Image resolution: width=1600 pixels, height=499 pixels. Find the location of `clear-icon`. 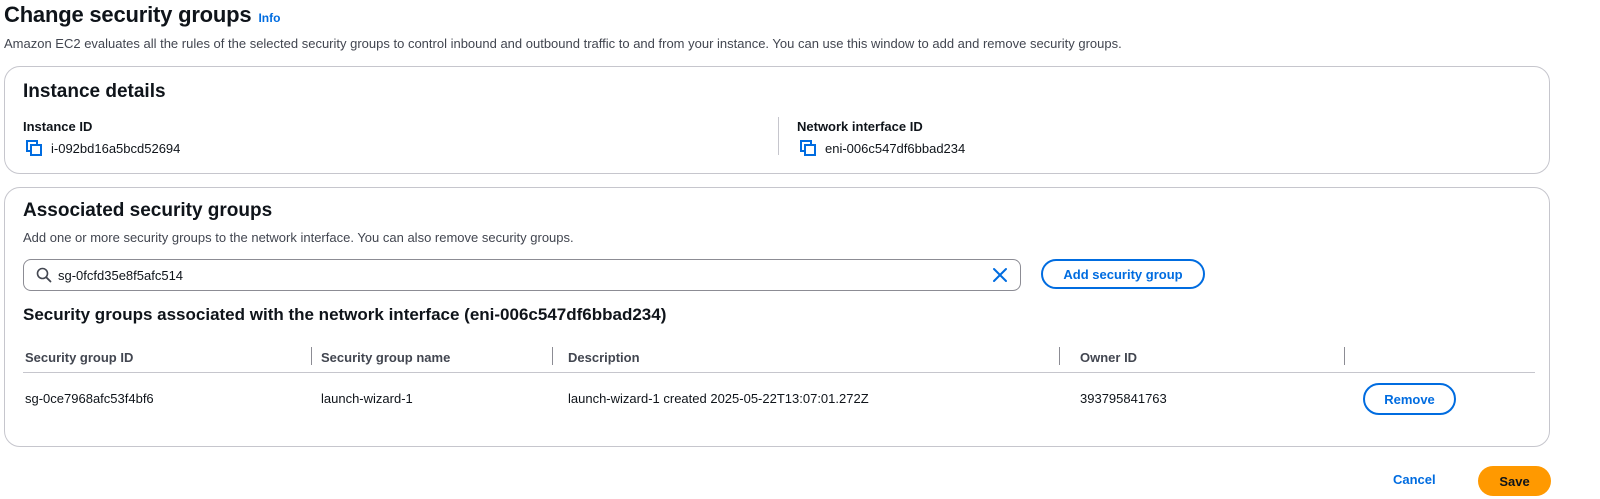

clear-icon is located at coordinates (1000, 275).